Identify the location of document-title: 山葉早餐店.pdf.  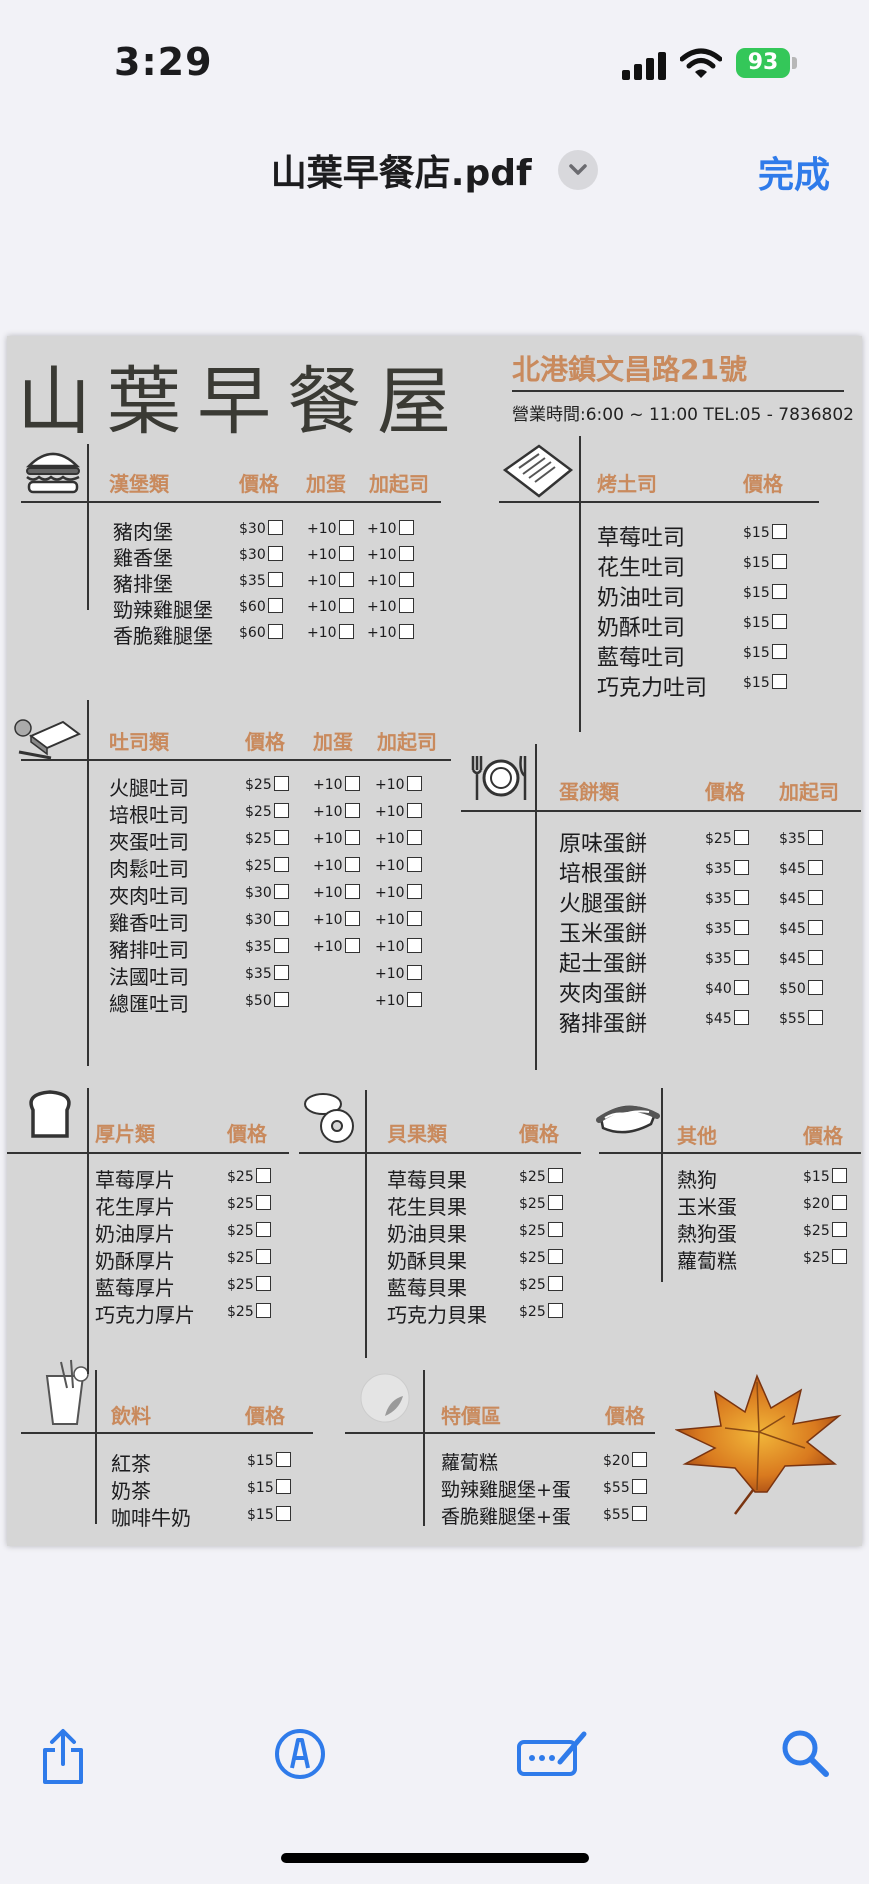
(434, 170).